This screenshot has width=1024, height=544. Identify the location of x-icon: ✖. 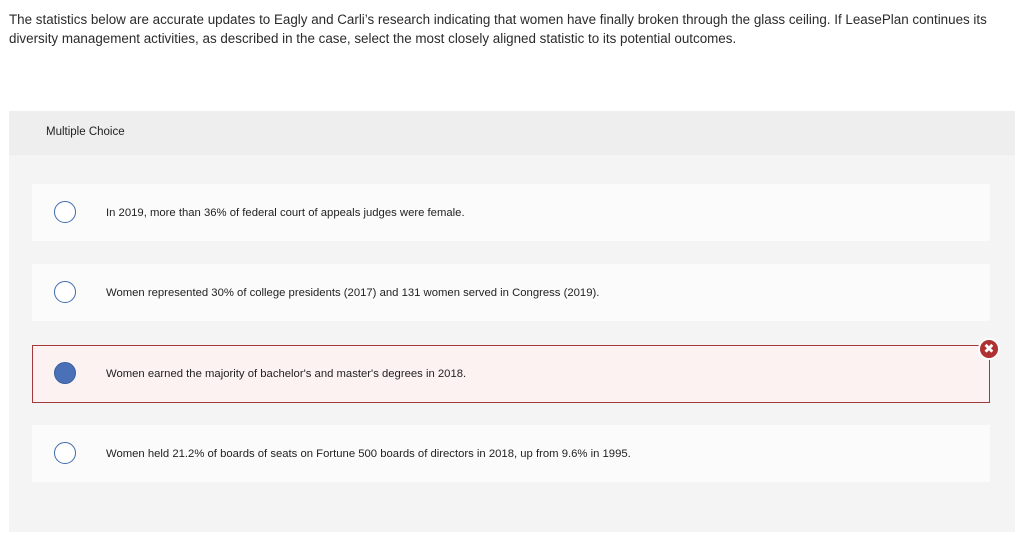
(989, 349).